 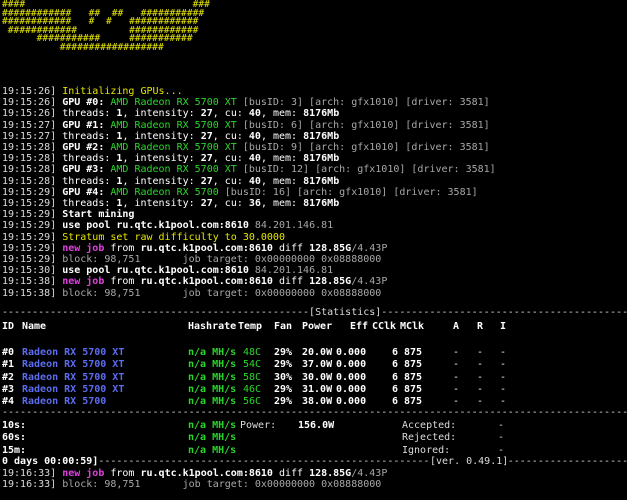 I want to click on log-text: AMD Radeon RX 5700, so click(x=164, y=192).